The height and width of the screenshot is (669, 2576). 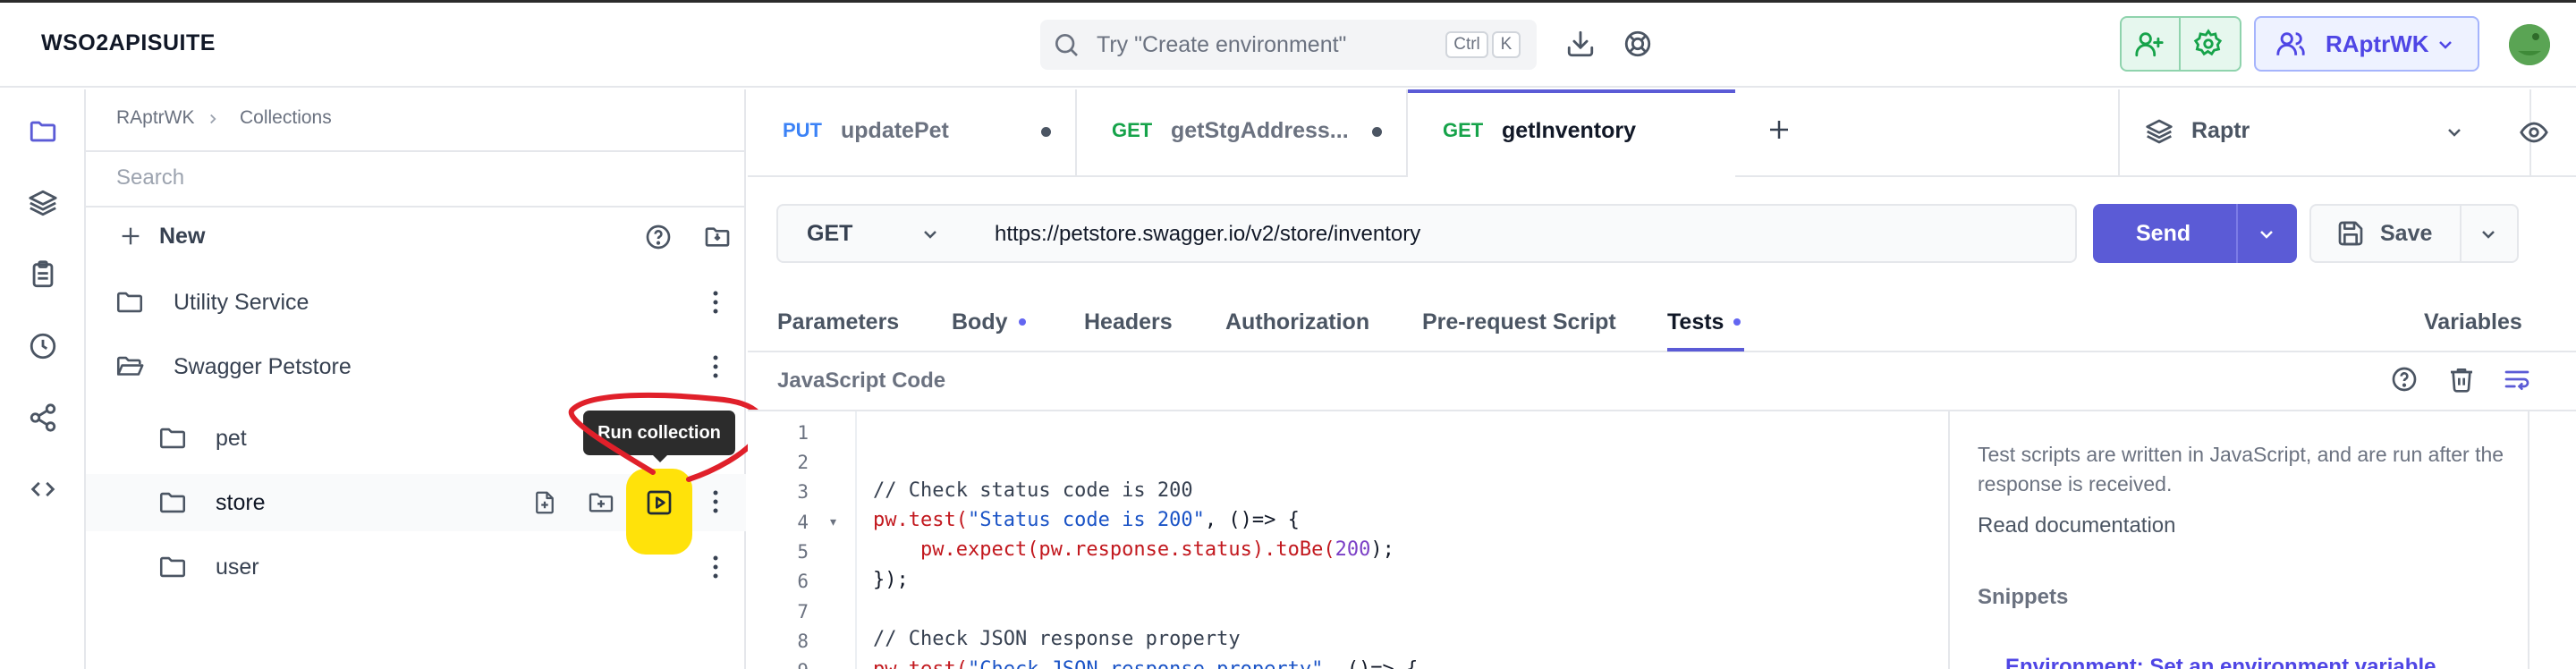 I want to click on plus-icon, so click(x=130, y=236).